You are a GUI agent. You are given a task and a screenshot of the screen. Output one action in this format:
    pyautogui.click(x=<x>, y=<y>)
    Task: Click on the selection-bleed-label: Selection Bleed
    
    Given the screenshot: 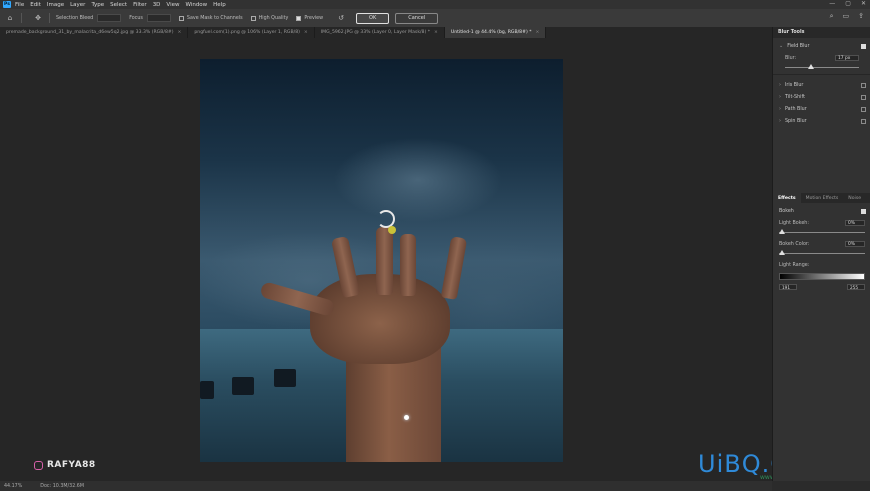 What is the action you would take?
    pyautogui.click(x=75, y=18)
    